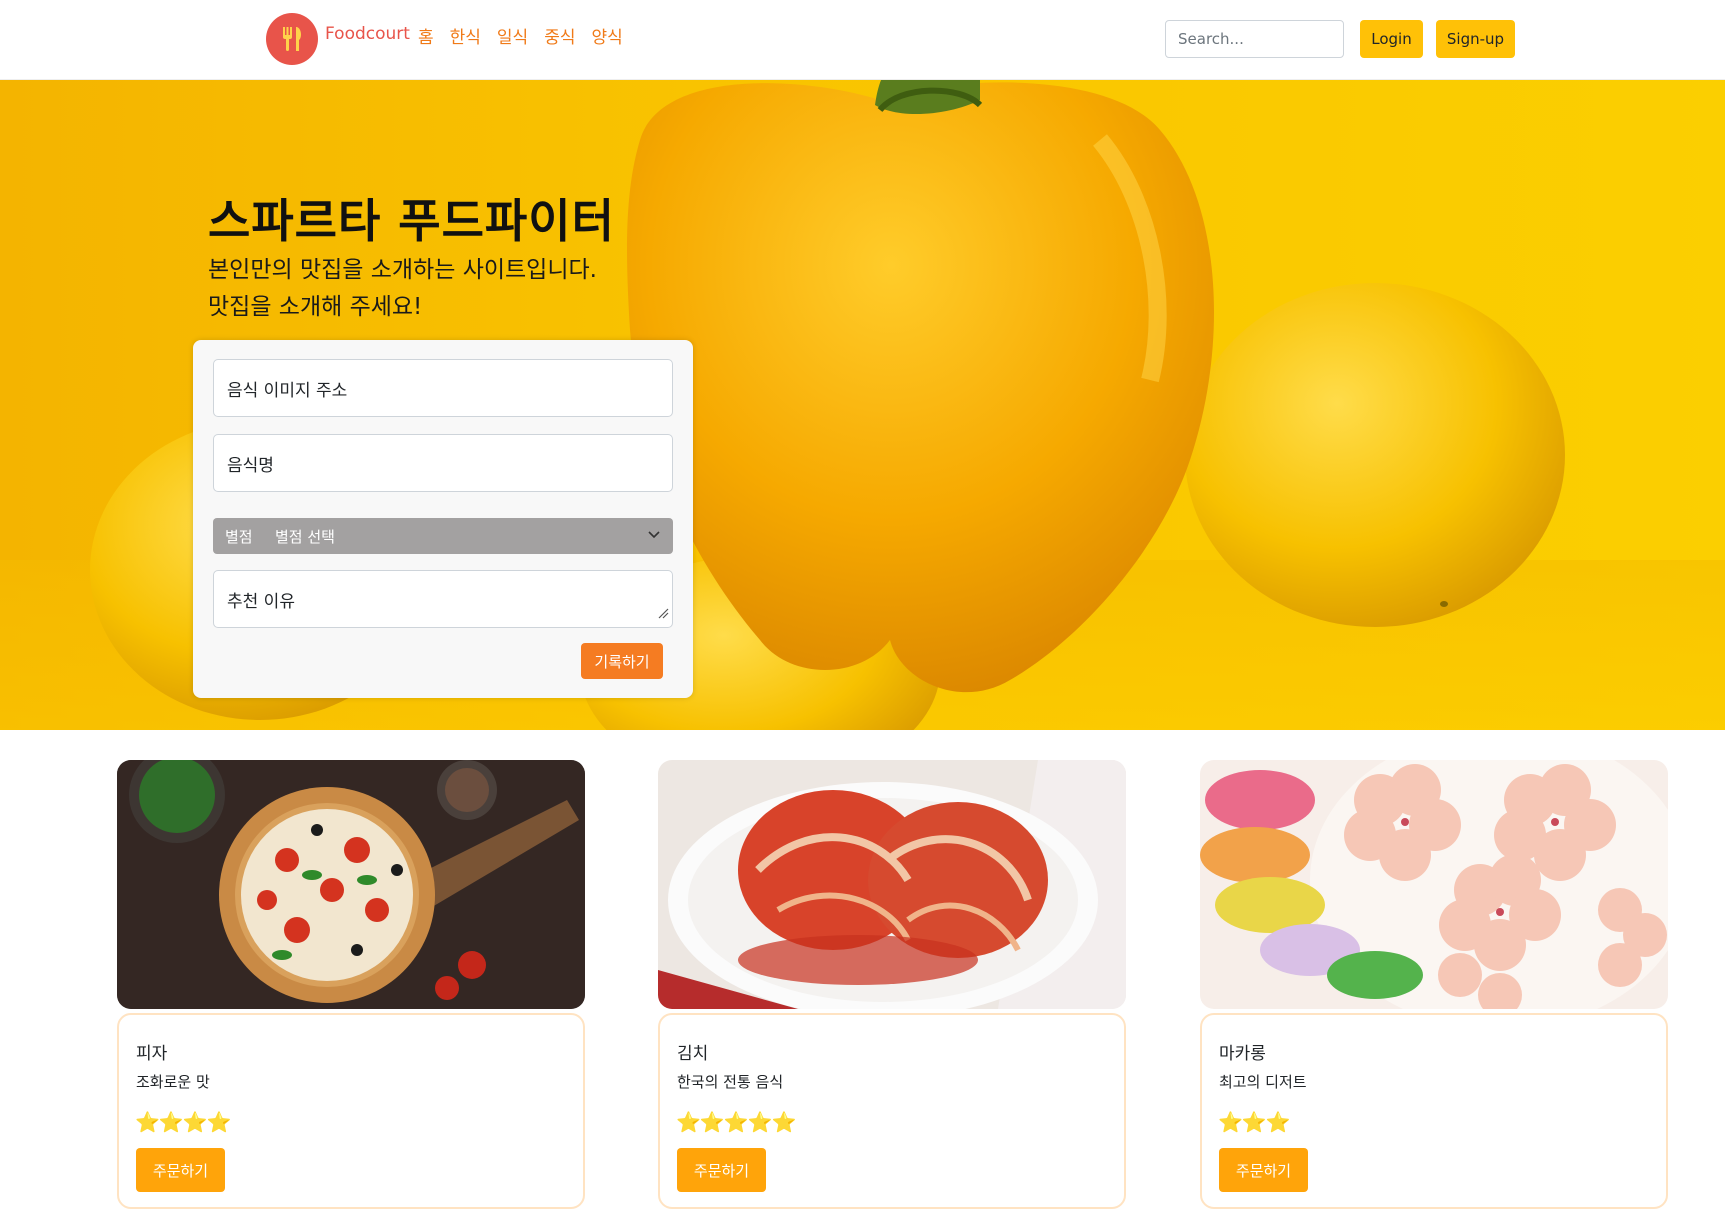 The image size is (1725, 1226). I want to click on card-title: 김치, so click(693, 1054).